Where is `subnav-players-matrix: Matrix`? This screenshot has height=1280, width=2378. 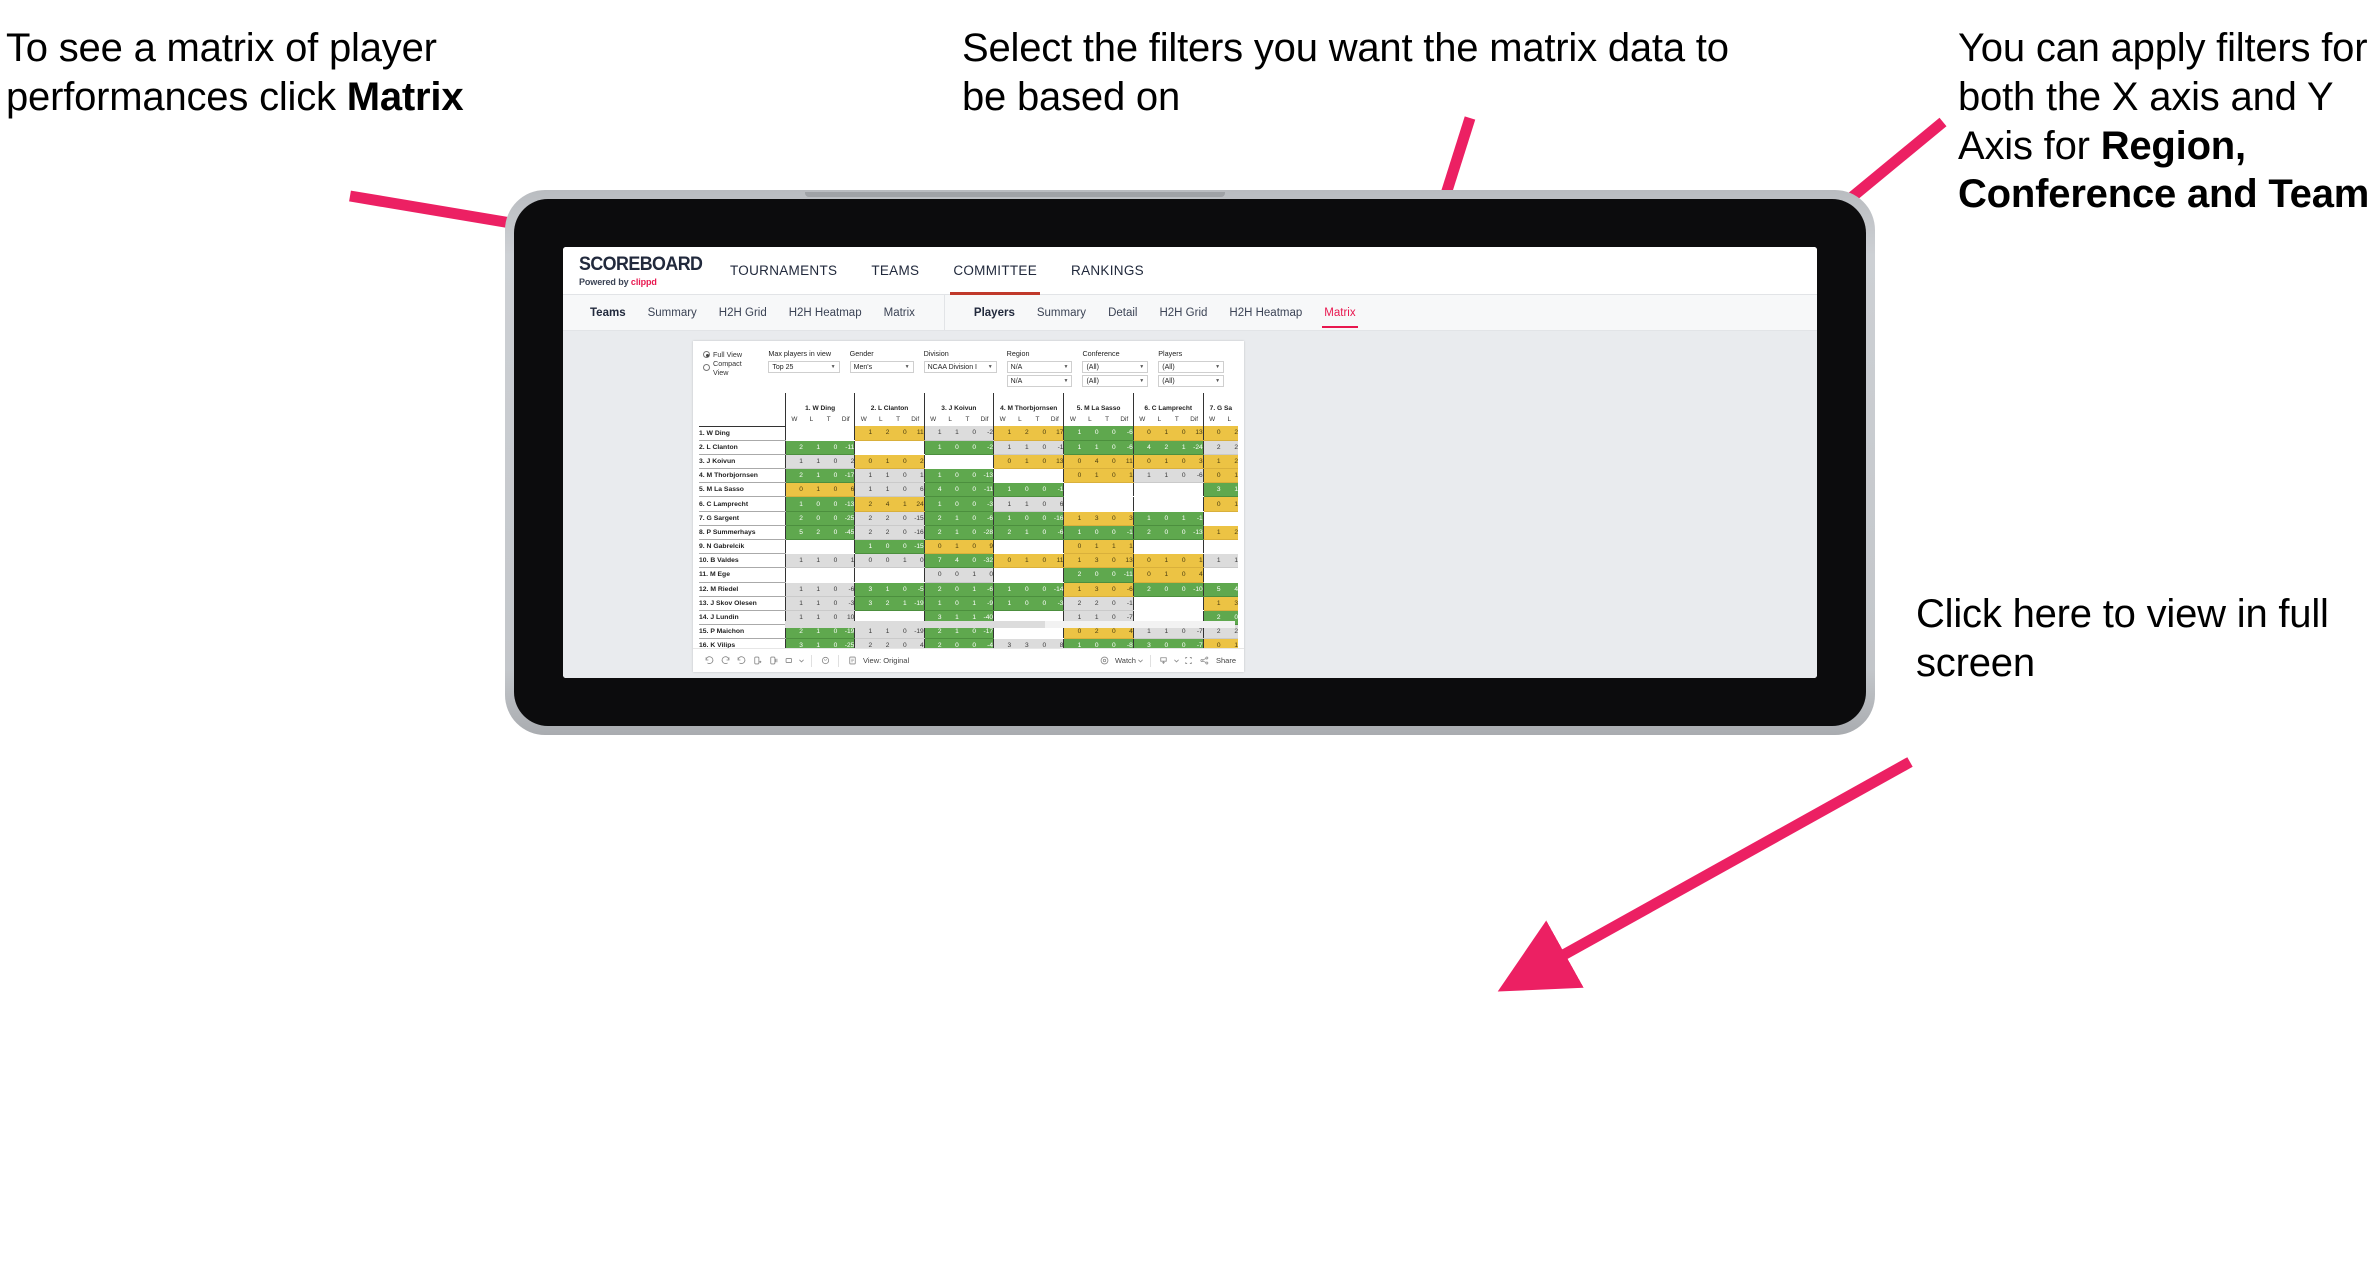 subnav-players-matrix: Matrix is located at coordinates (1339, 313).